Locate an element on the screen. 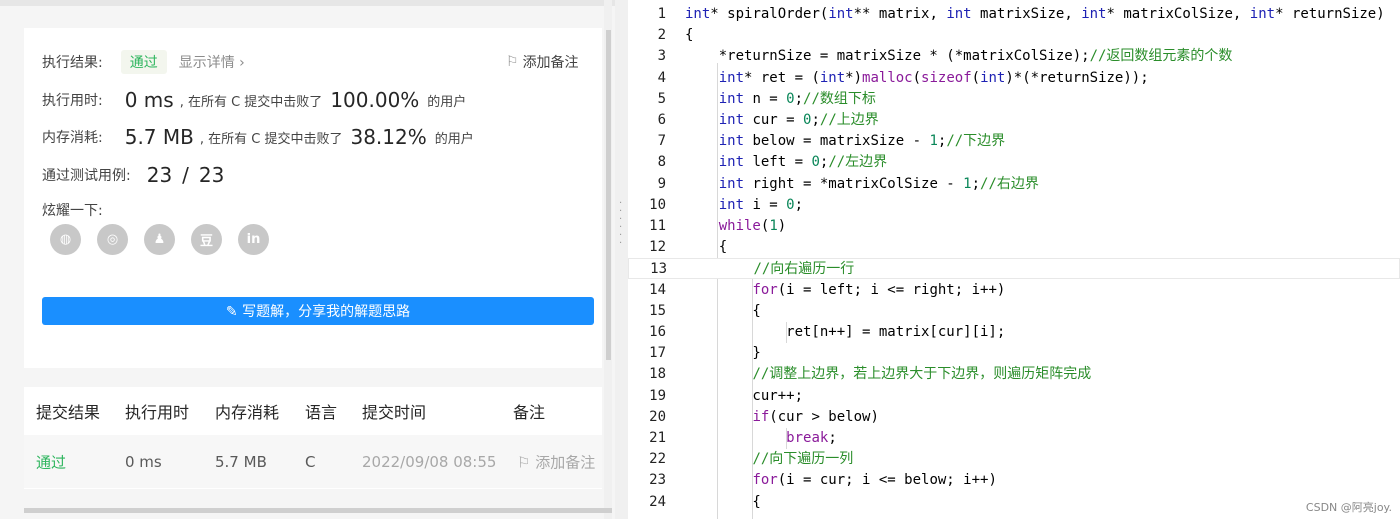 The height and width of the screenshot is (519, 1400). code-text: //向下遍历一列 is located at coordinates (769, 459).